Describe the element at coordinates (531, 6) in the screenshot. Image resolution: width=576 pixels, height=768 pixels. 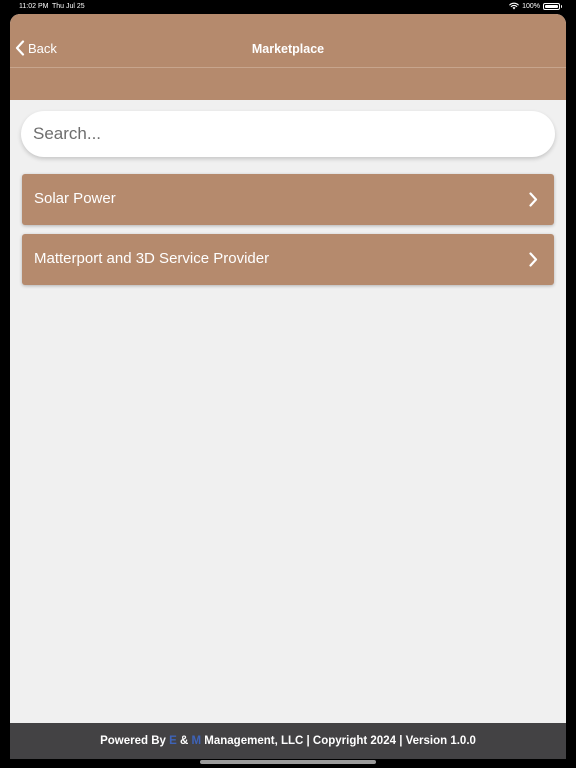
I see `battery-percentage: 100%` at that location.